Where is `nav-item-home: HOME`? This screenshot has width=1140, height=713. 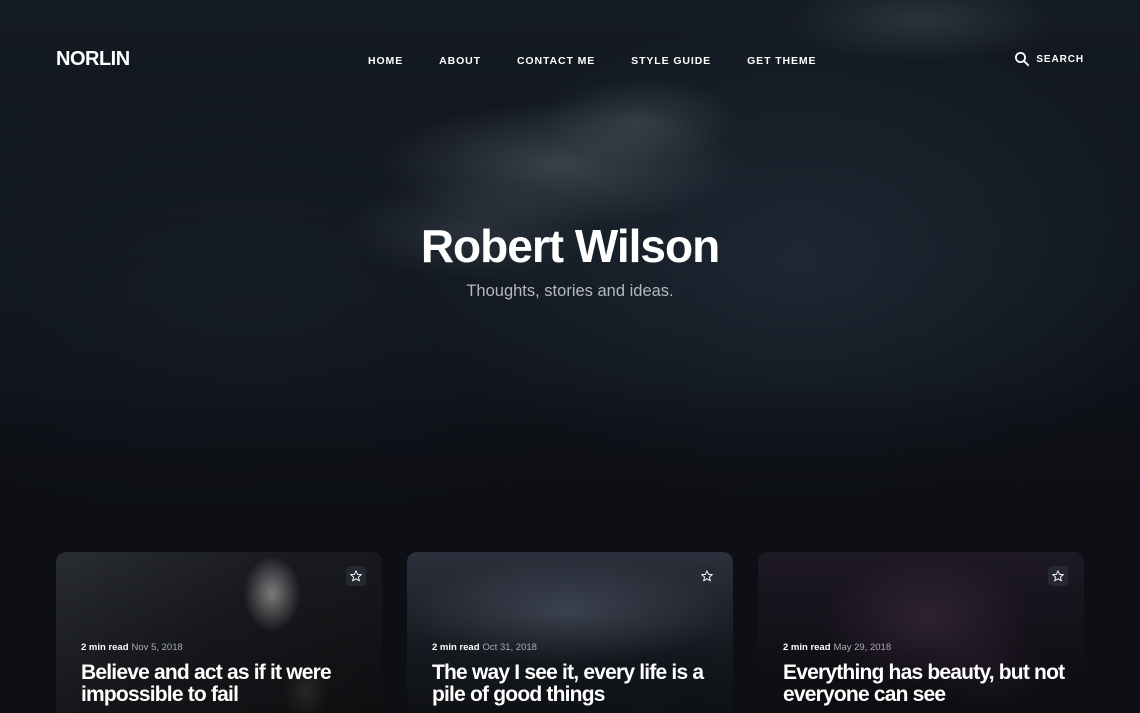 nav-item-home: HOME is located at coordinates (385, 61).